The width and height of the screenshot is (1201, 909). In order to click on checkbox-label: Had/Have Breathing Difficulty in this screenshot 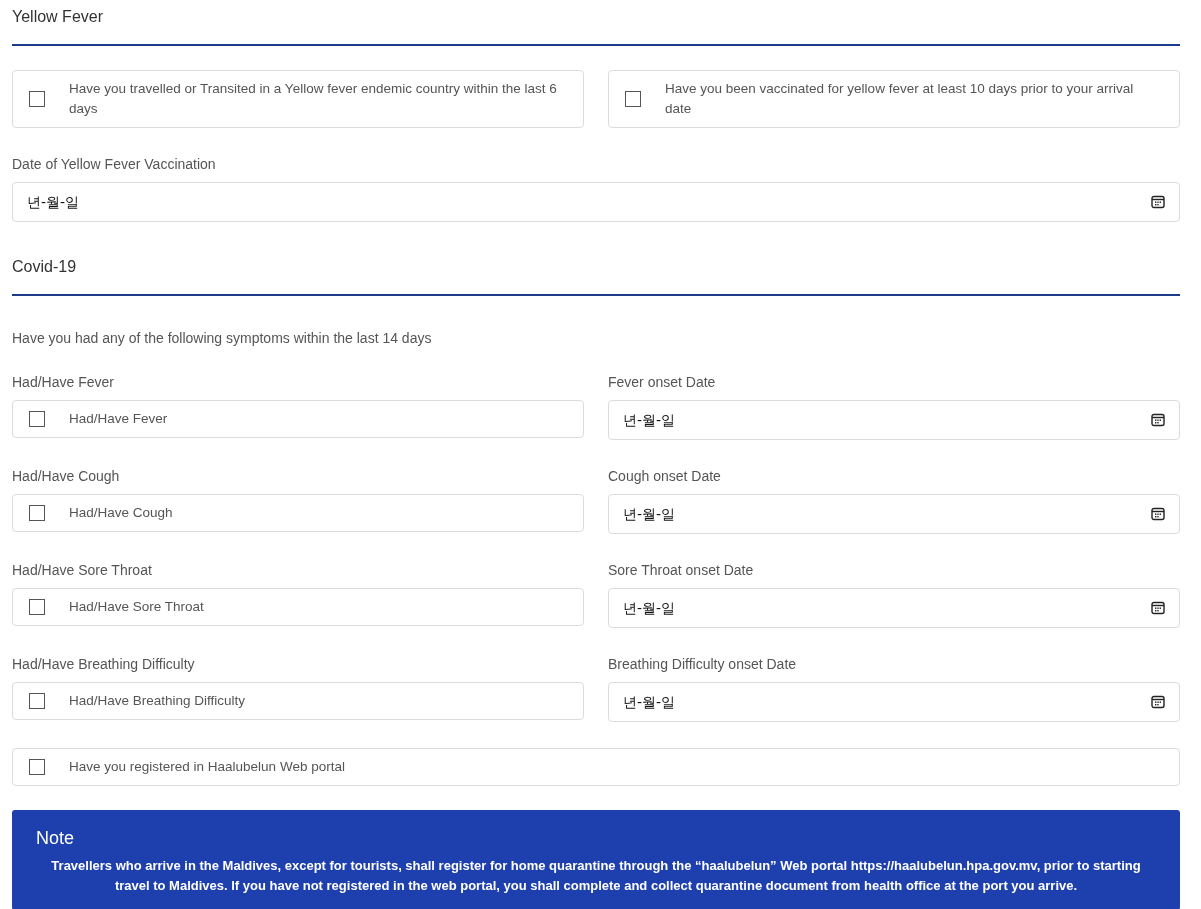, I will do `click(157, 701)`.